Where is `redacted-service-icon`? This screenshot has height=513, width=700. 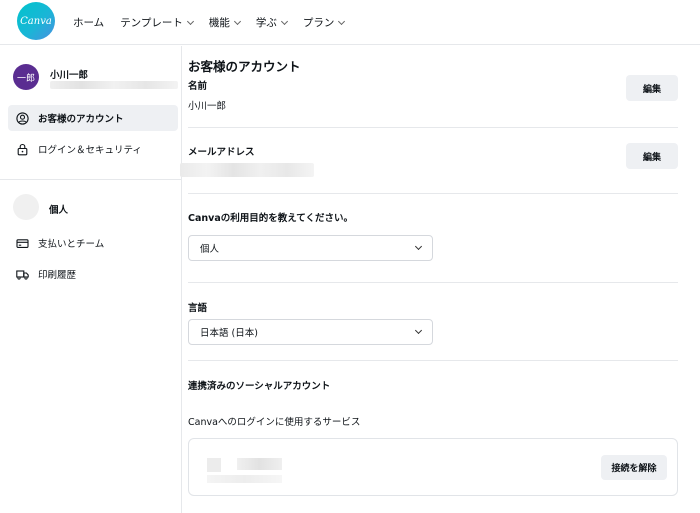 redacted-service-icon is located at coordinates (214, 465).